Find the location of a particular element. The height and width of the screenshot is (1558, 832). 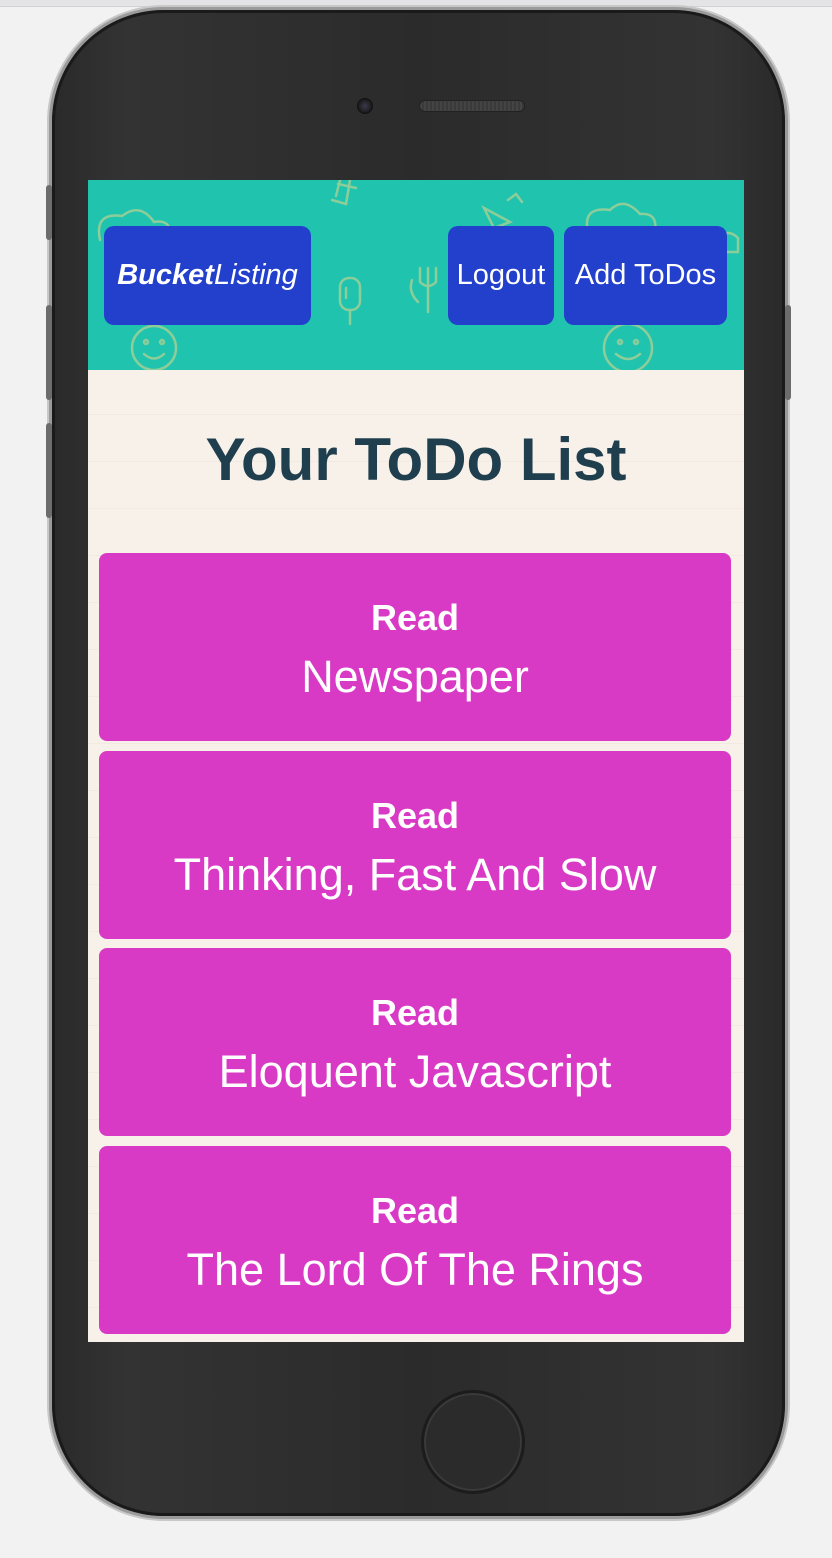

phone-home-button is located at coordinates (473, 1442).